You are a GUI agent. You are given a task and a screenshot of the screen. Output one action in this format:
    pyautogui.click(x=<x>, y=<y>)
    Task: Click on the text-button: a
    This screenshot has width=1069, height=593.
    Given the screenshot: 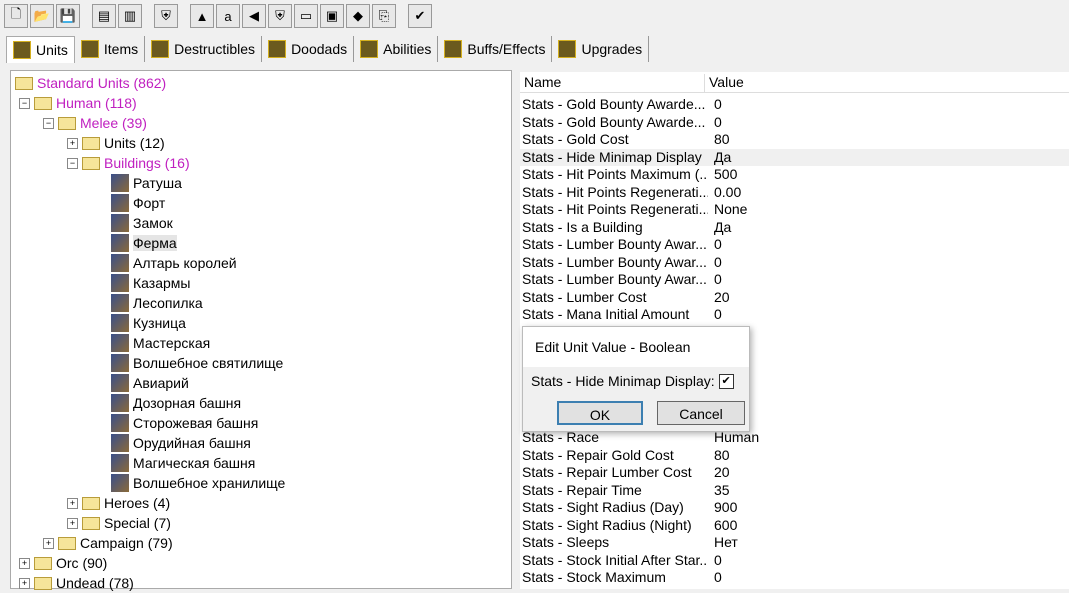 What is the action you would take?
    pyautogui.click(x=228, y=16)
    